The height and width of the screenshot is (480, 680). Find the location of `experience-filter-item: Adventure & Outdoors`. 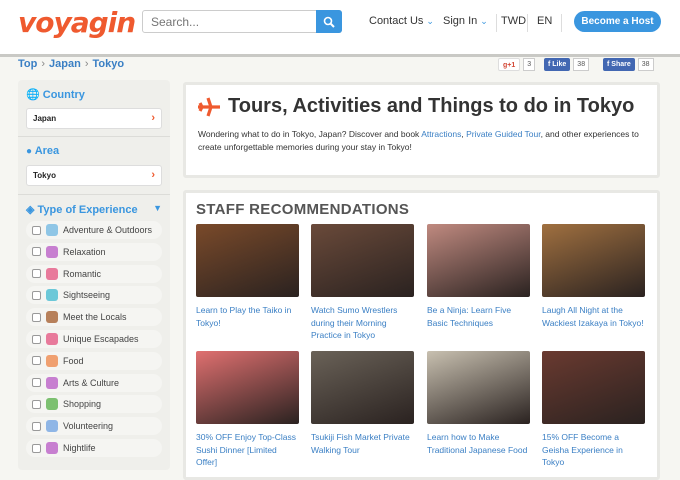

experience-filter-item: Adventure & Outdoors is located at coordinates (94, 230).